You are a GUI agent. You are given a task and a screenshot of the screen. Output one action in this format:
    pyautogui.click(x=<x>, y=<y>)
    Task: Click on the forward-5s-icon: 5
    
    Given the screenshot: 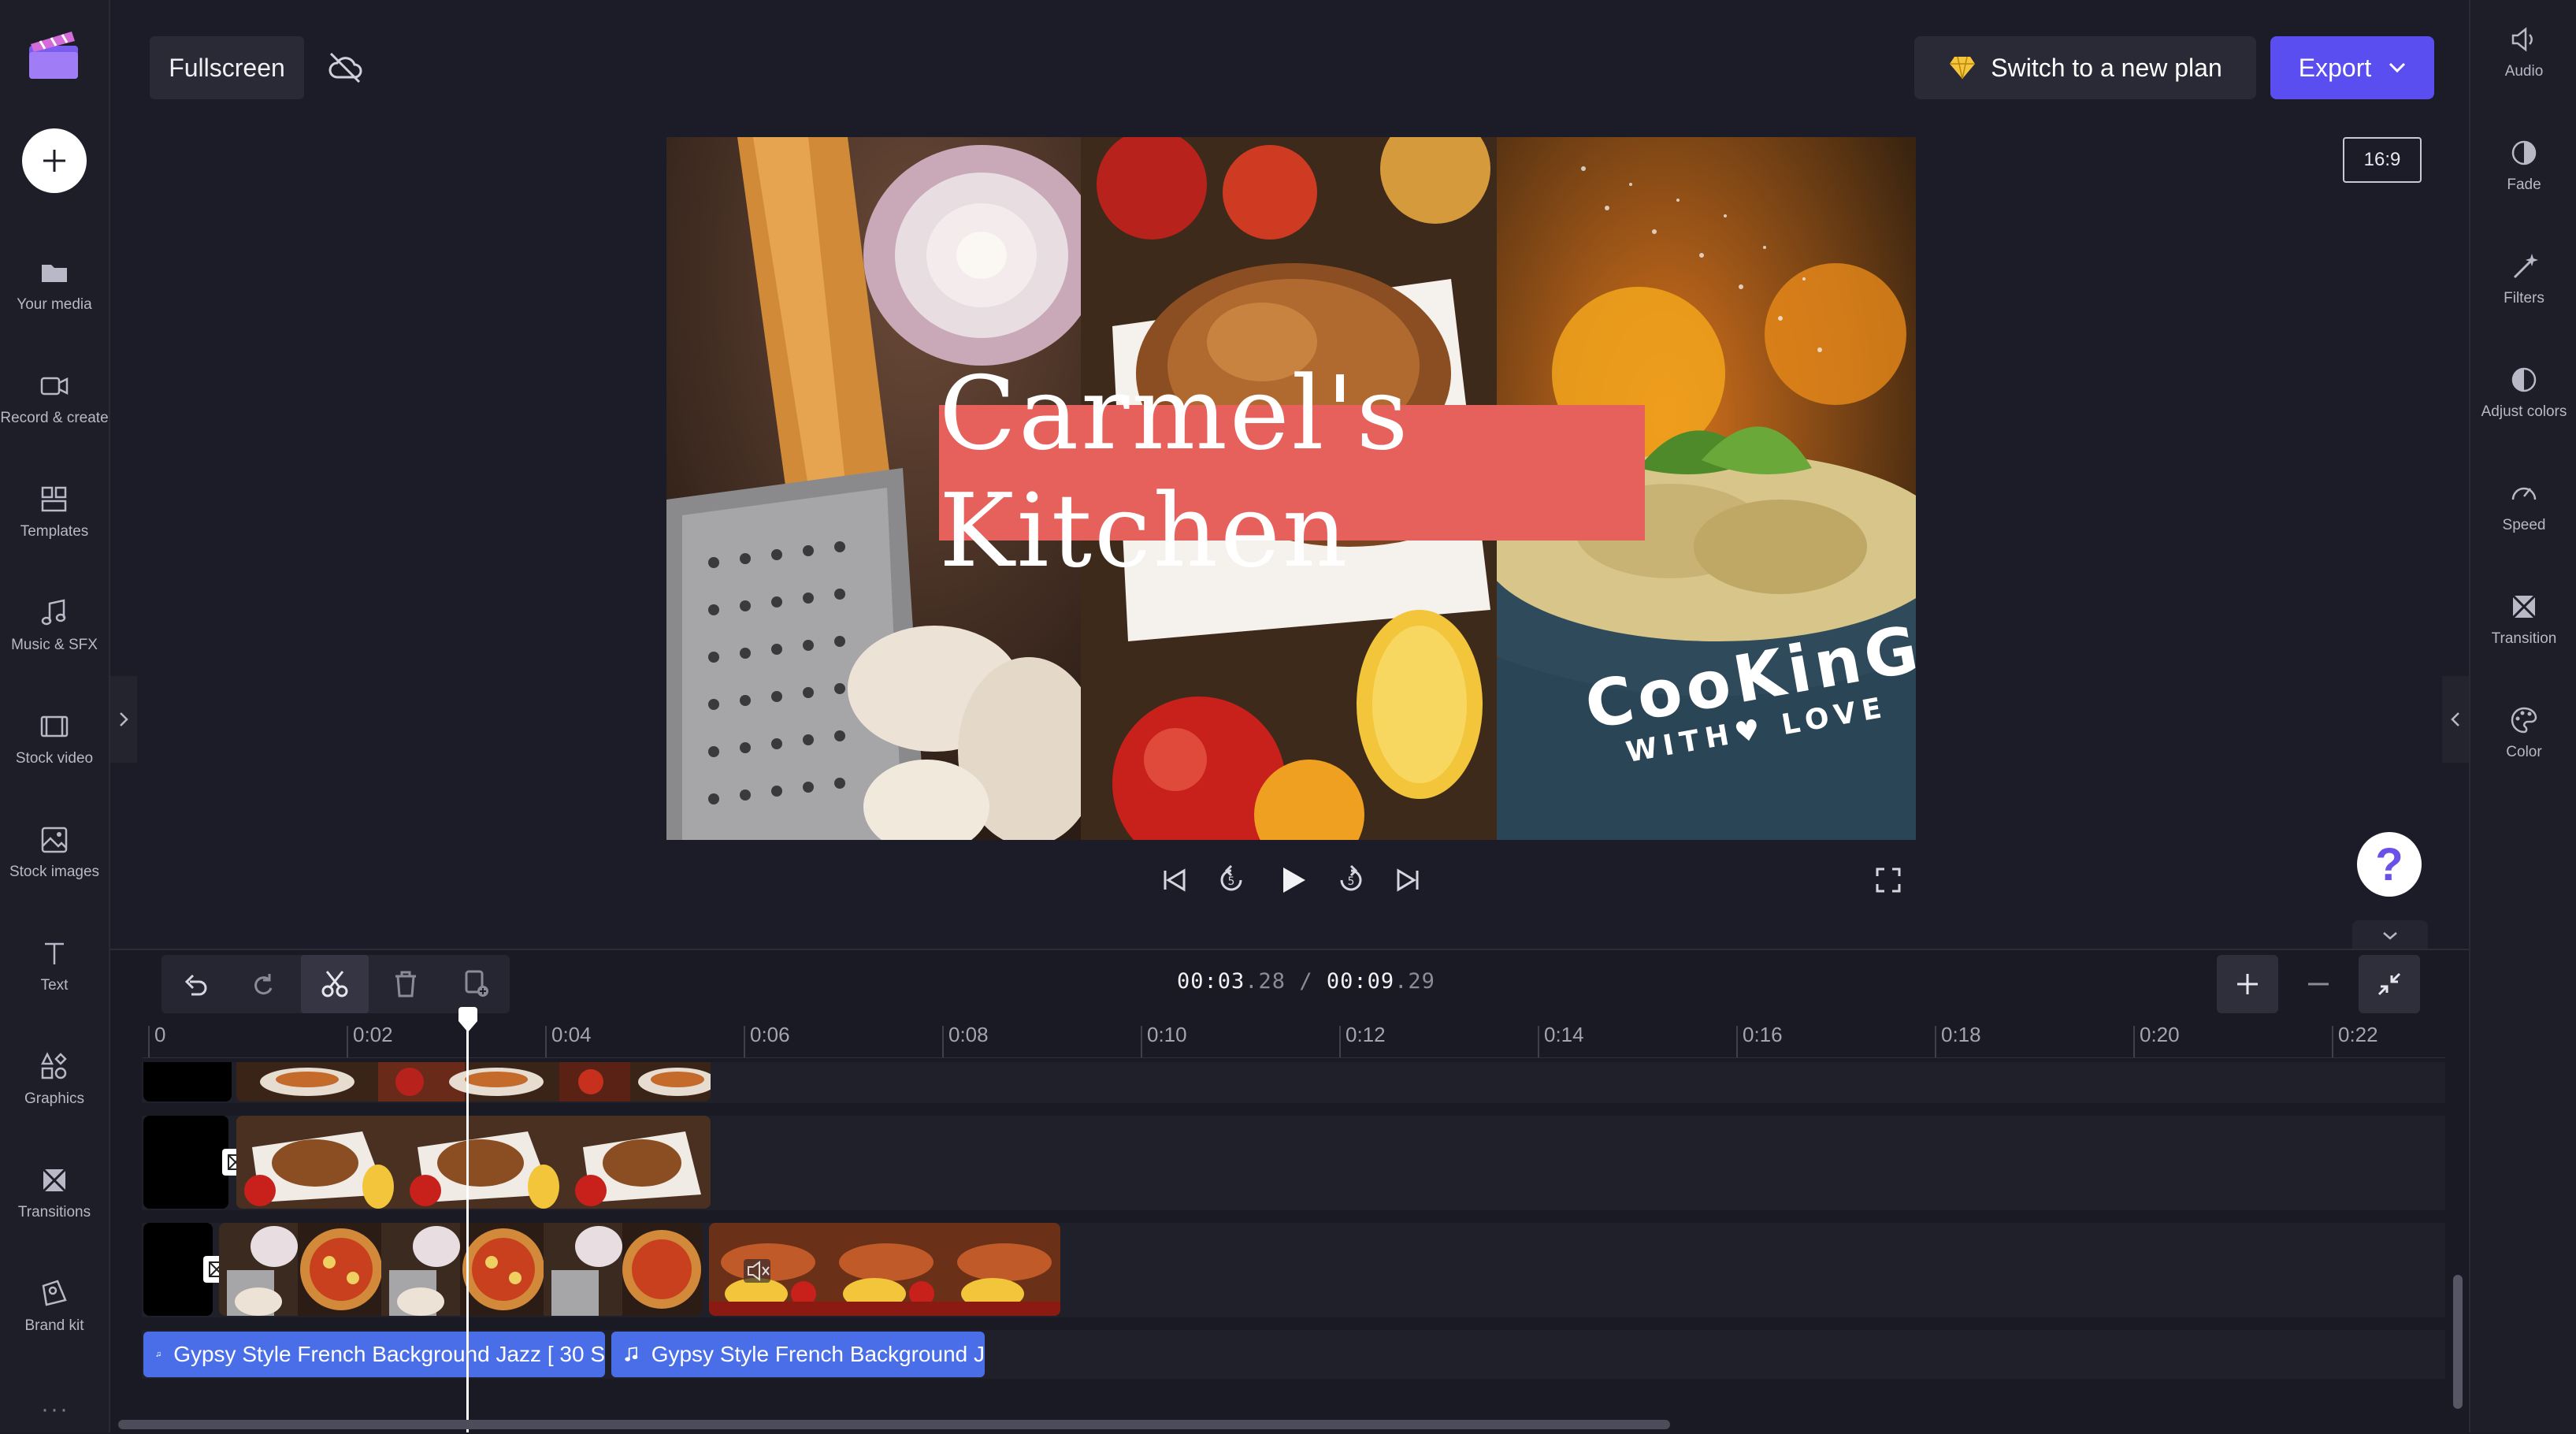 What is the action you would take?
    pyautogui.click(x=1351, y=877)
    